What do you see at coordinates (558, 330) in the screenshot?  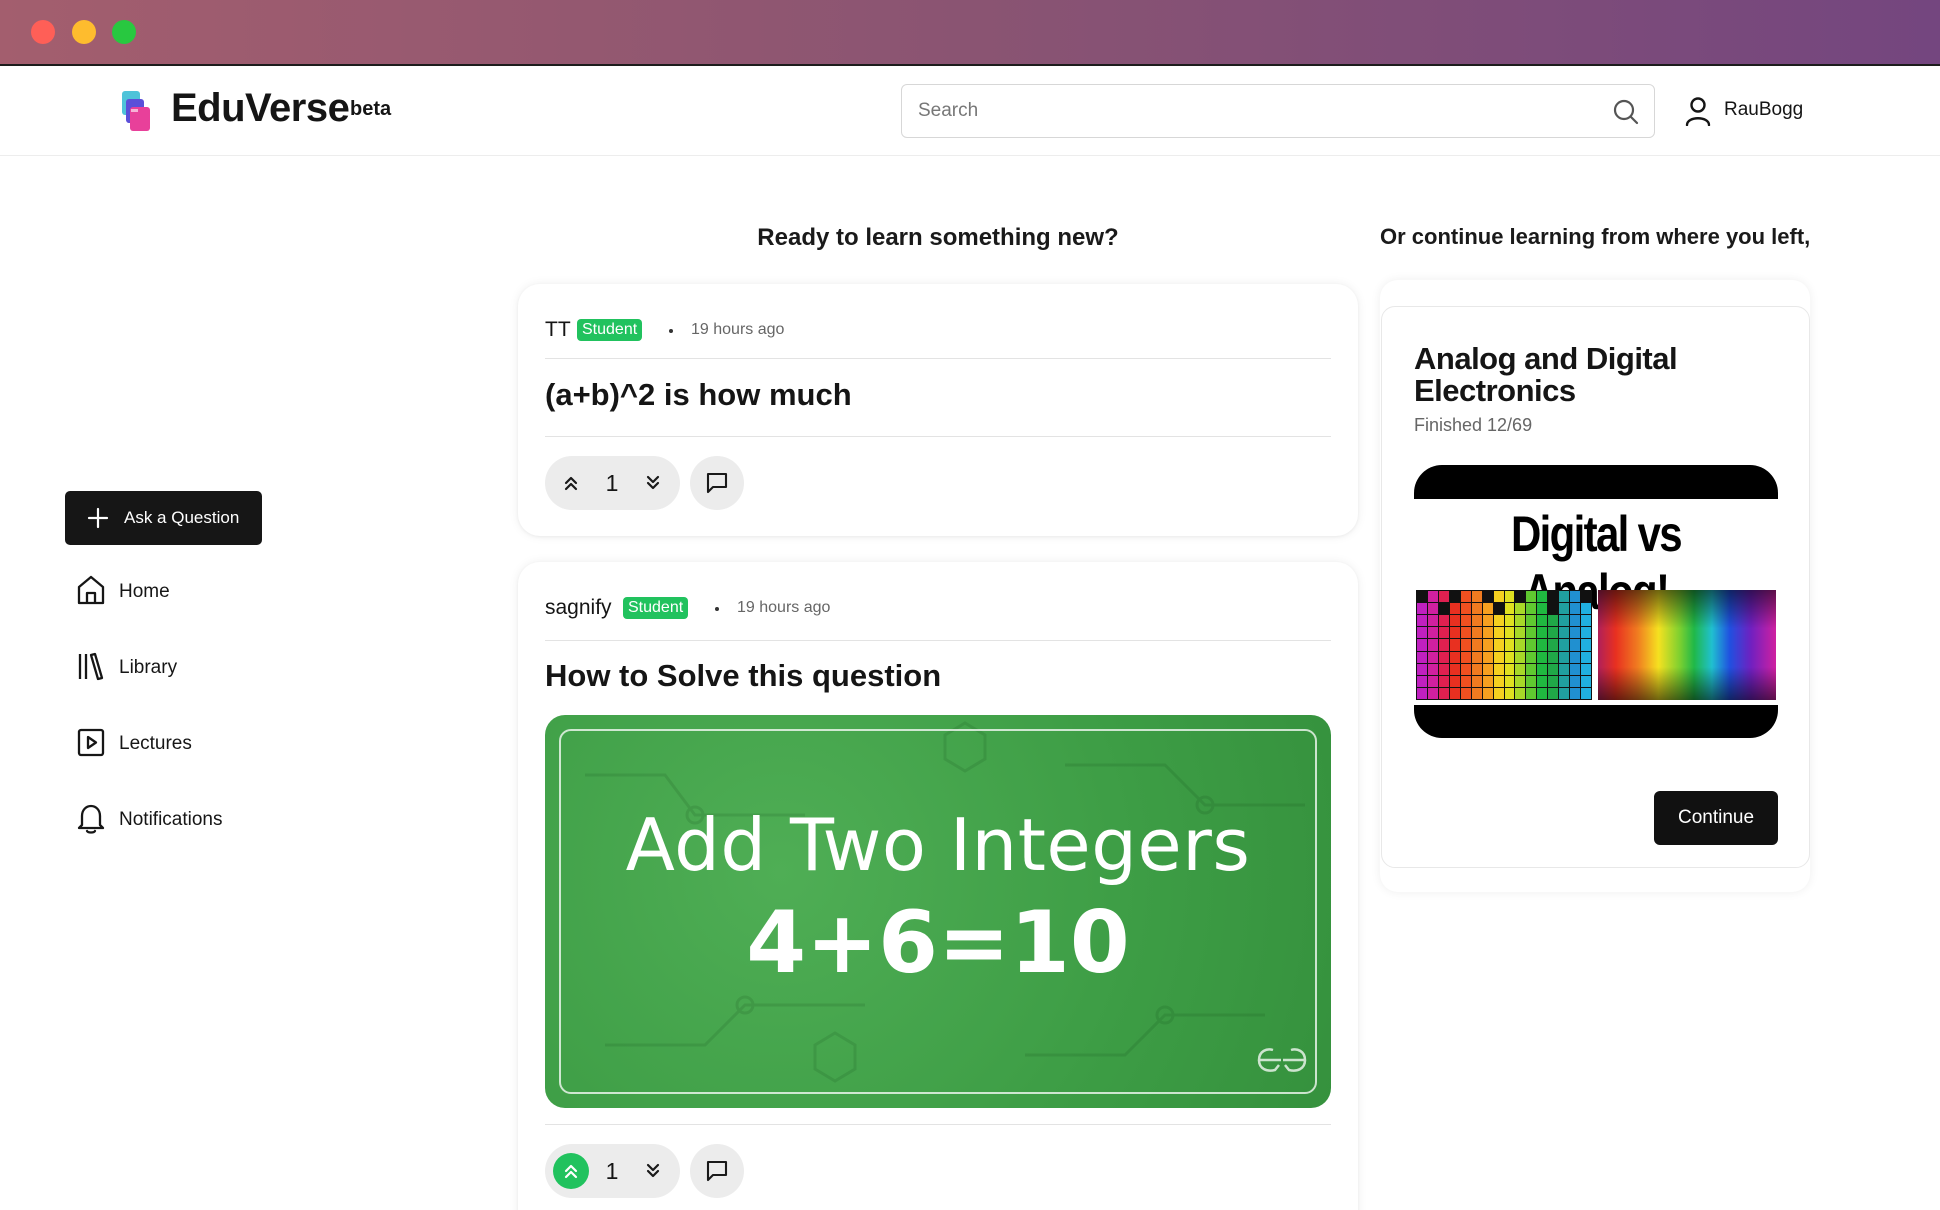 I see `post-author: TT` at bounding box center [558, 330].